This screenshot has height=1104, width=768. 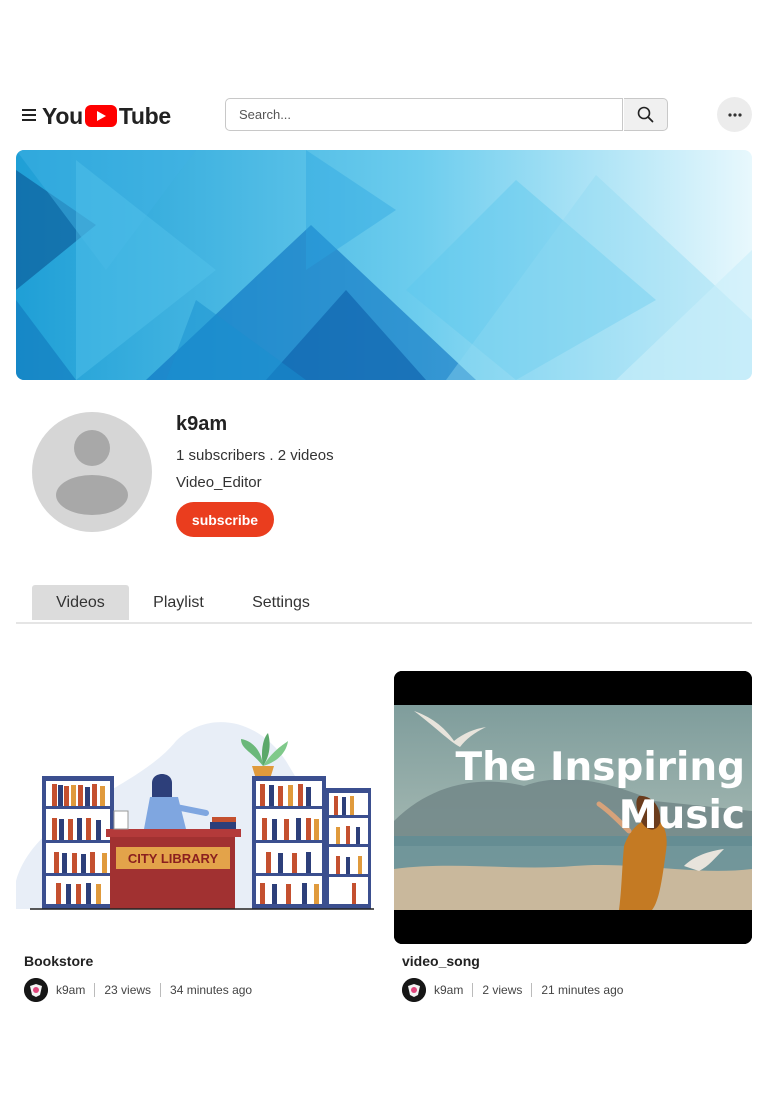 I want to click on tab-playlist: Playlist, so click(x=178, y=602).